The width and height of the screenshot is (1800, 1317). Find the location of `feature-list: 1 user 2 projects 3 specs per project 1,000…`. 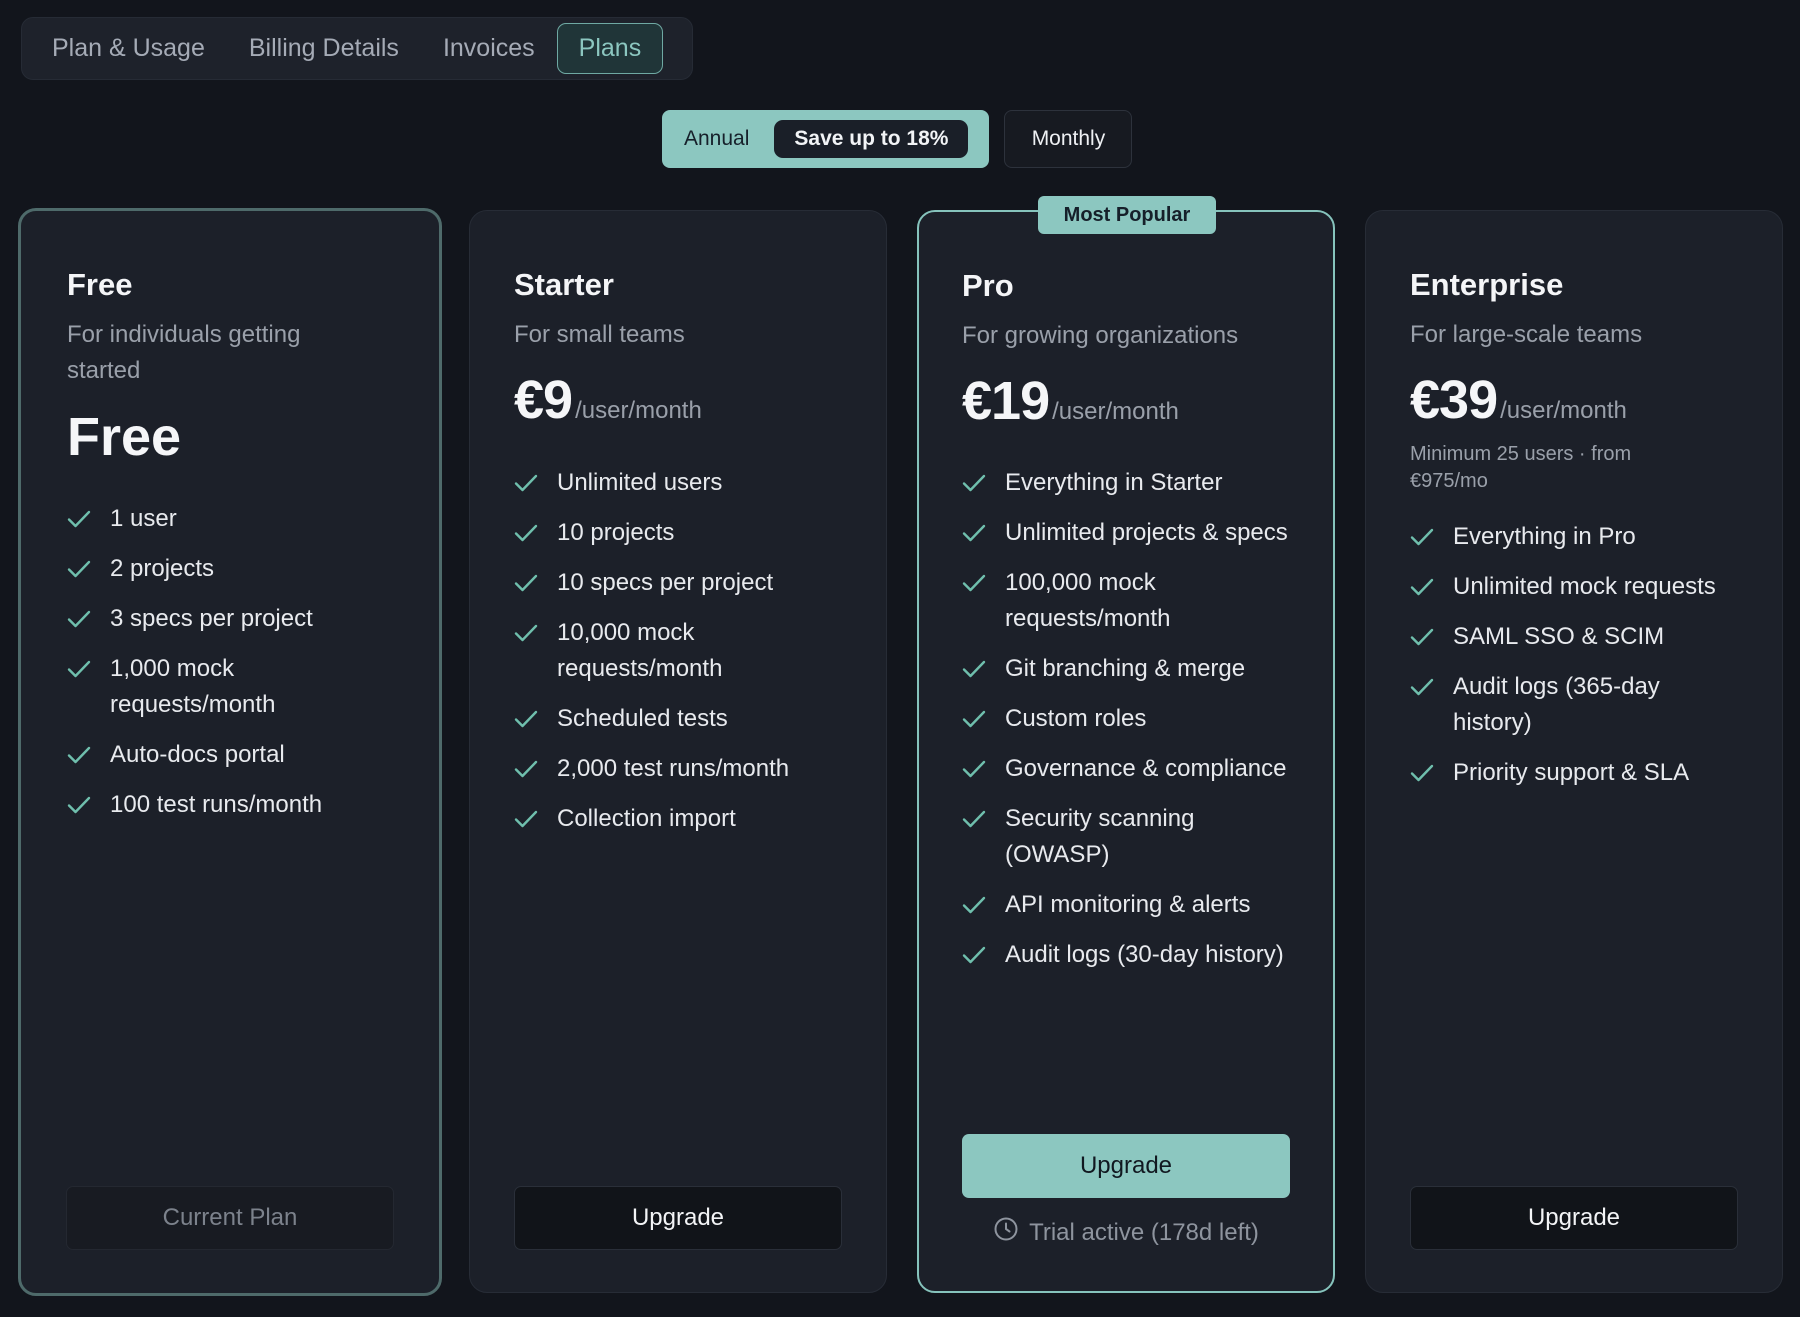

feature-list: 1 user 2 projects 3 specs per project 1,000… is located at coordinates (232, 669).